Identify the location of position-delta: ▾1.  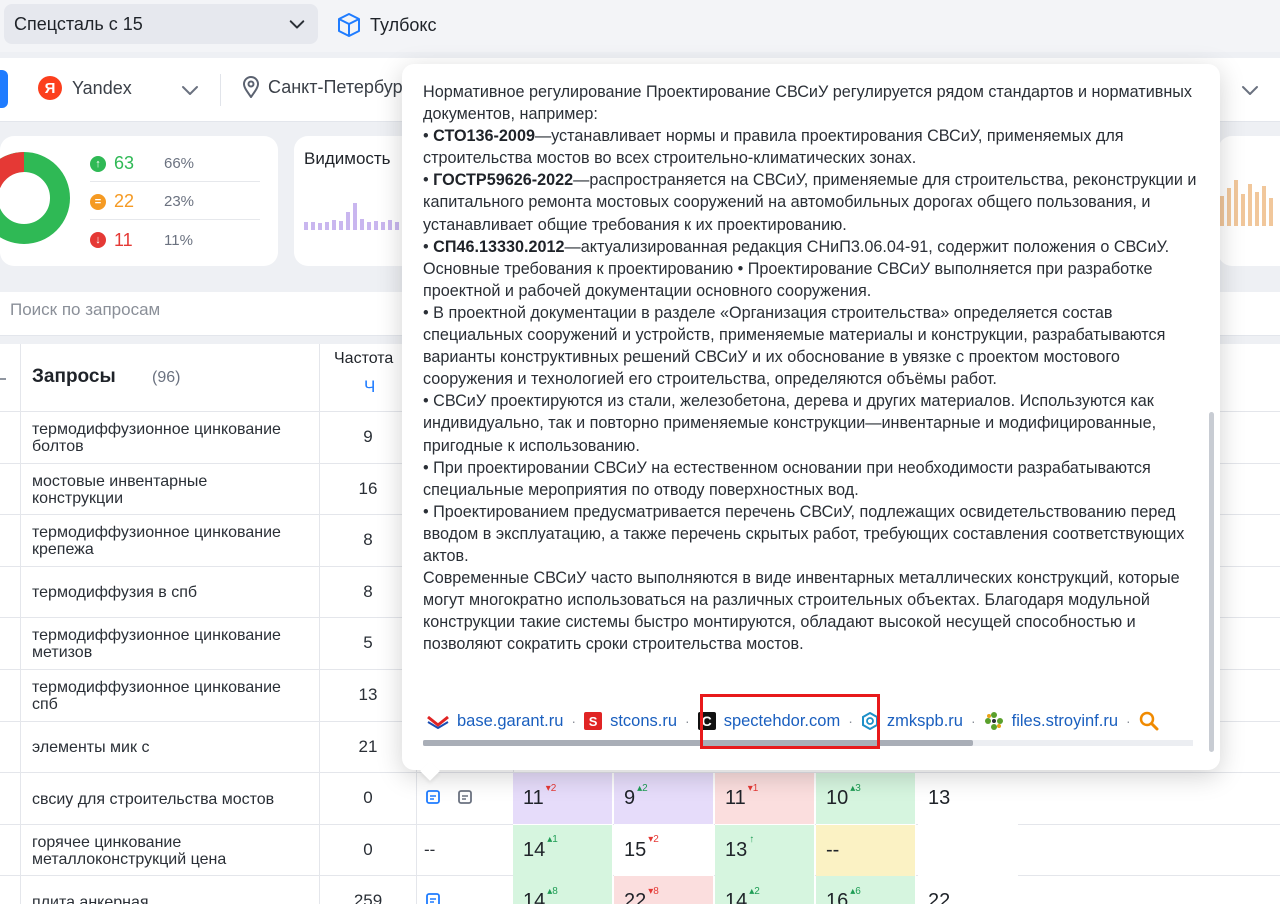
(753, 788).